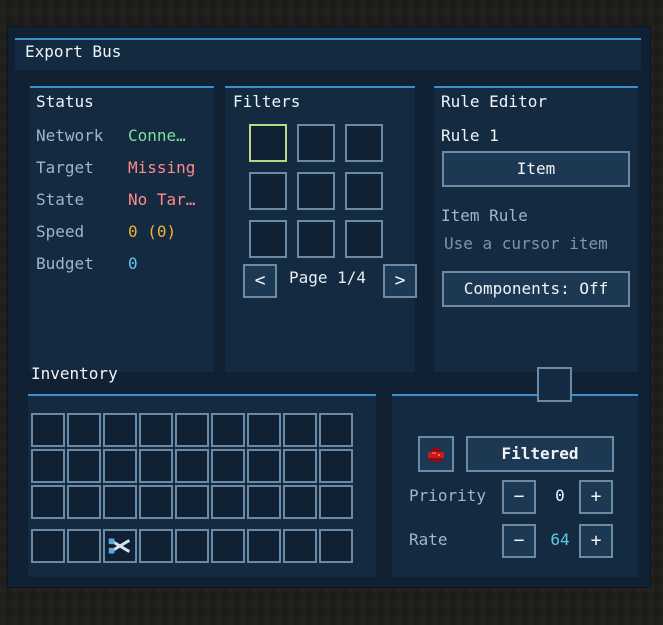 This screenshot has height=625, width=663. I want to click on chevron-left-icon: <, so click(260, 280).